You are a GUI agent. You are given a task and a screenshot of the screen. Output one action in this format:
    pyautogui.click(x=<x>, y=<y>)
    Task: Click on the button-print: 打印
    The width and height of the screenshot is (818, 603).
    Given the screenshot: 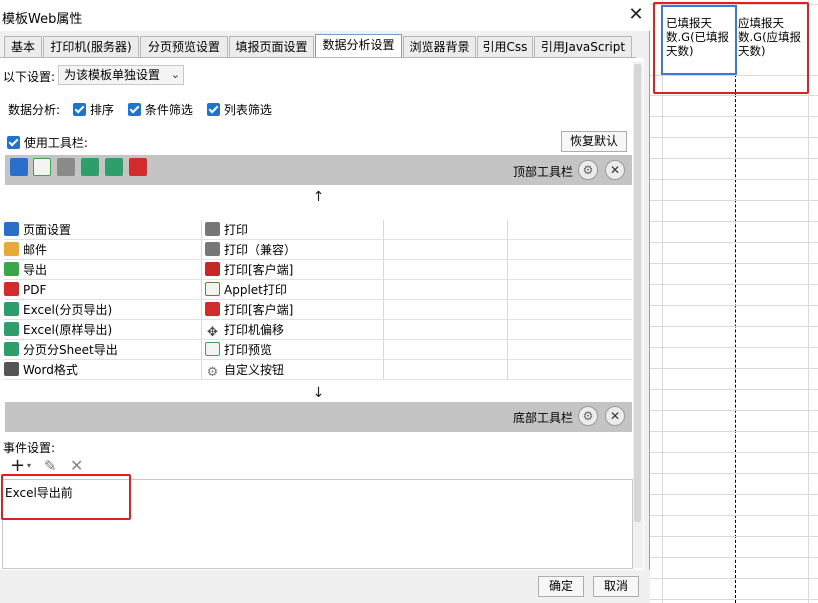 What is the action you would take?
    pyautogui.click(x=226, y=230)
    